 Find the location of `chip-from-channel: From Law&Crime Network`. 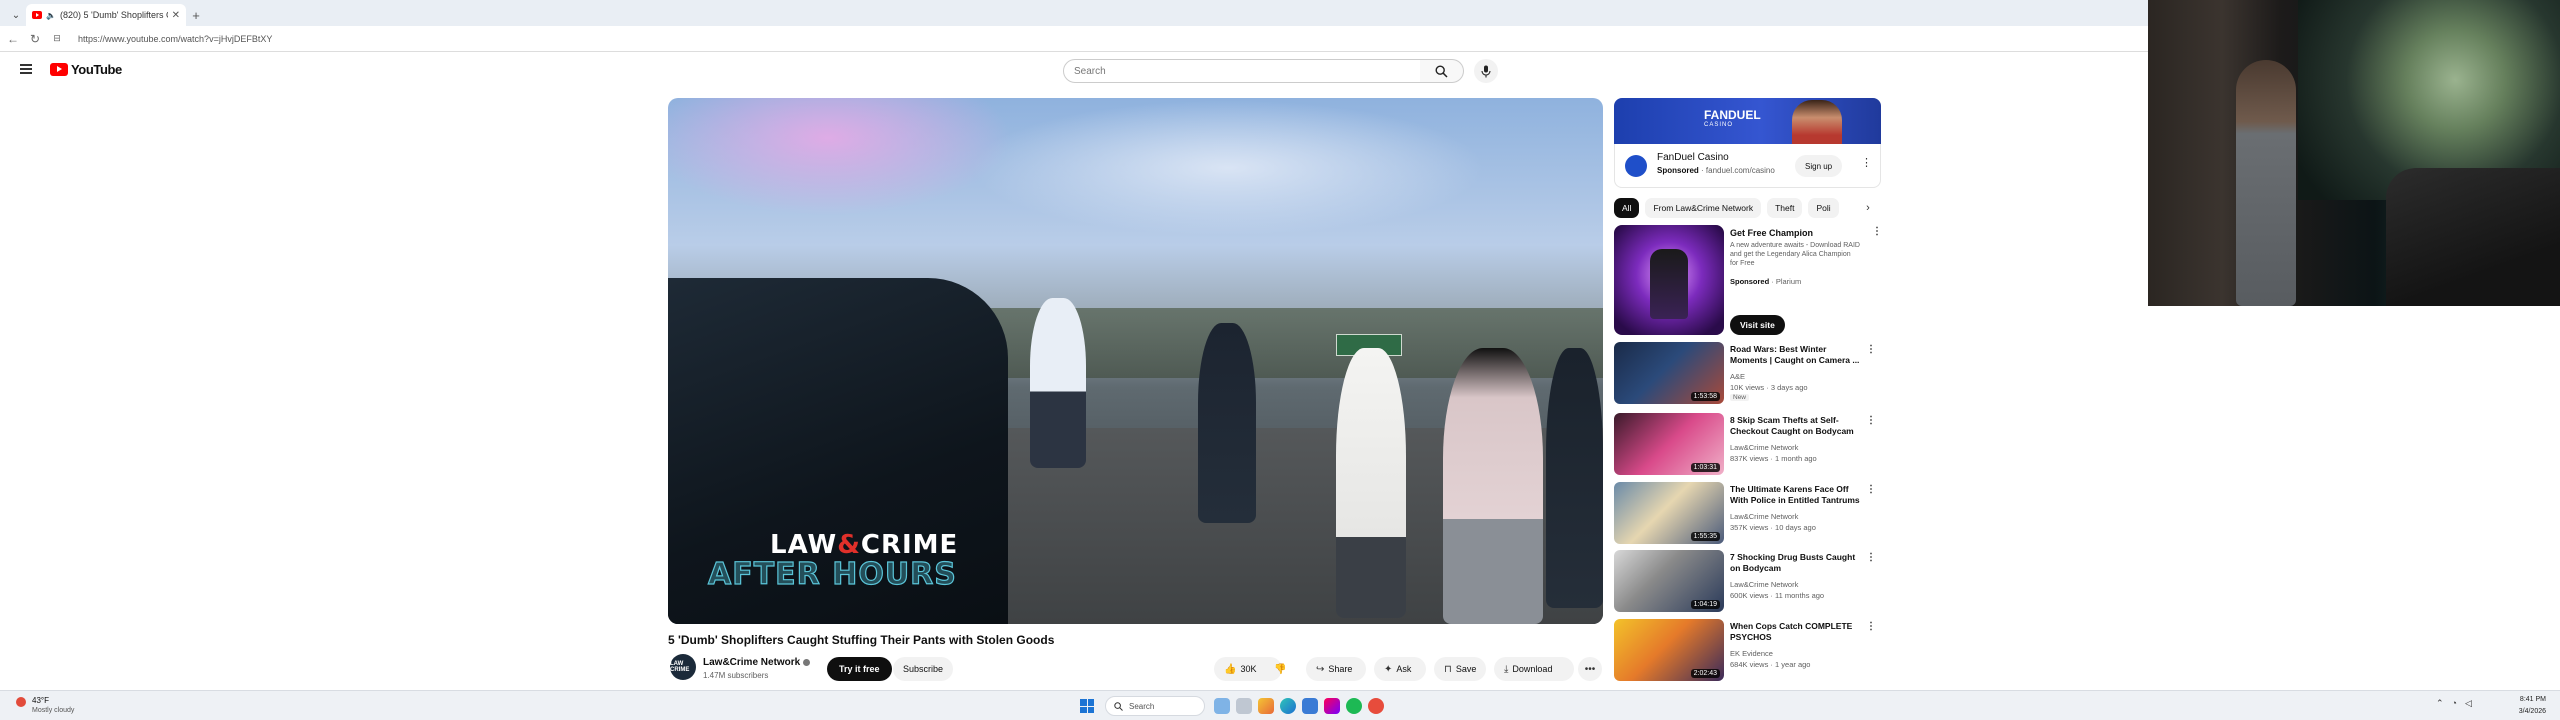

chip-from-channel: From Law&Crime Network is located at coordinates (1703, 208).